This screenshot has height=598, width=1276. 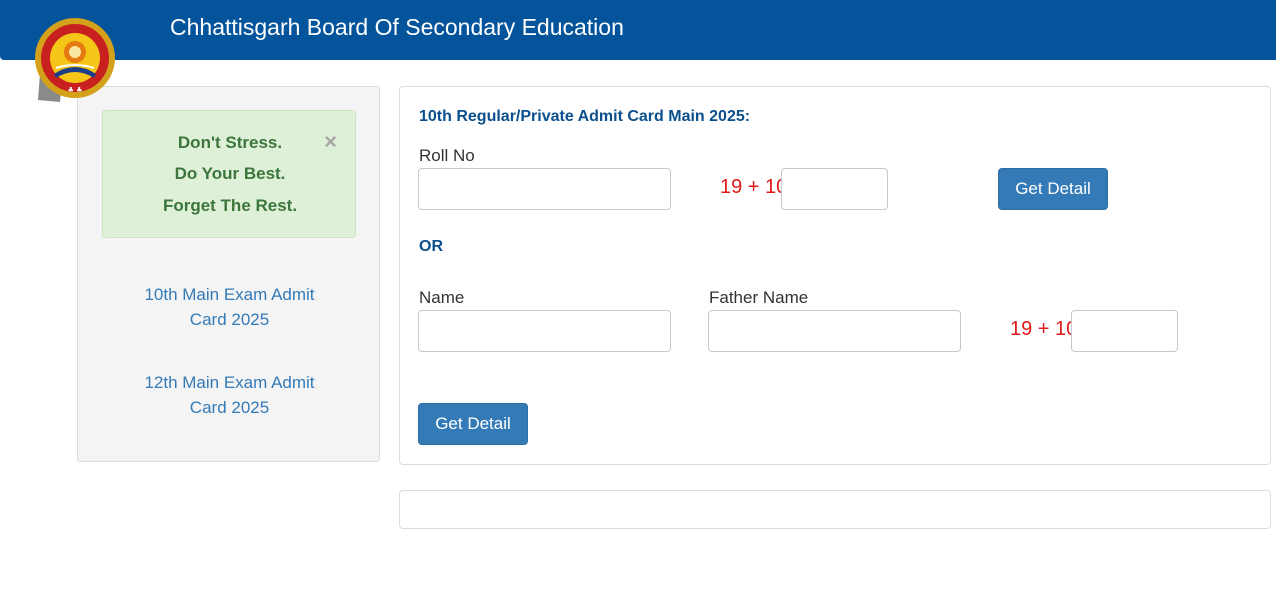 I want to click on alert-line-2: Do Your Best., so click(x=230, y=173).